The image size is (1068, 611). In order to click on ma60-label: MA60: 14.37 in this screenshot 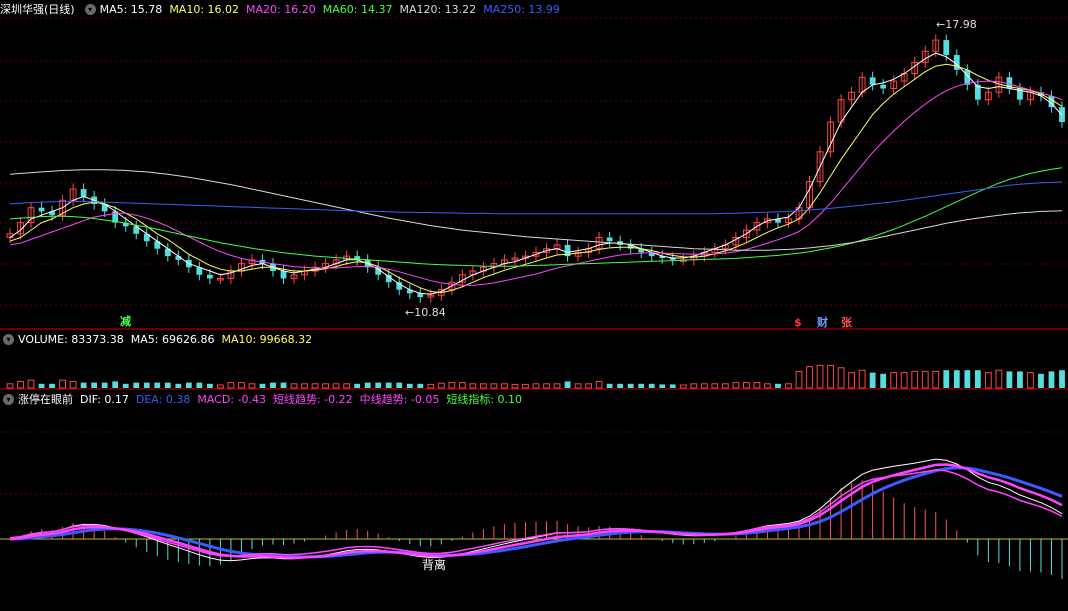, I will do `click(357, 9)`.